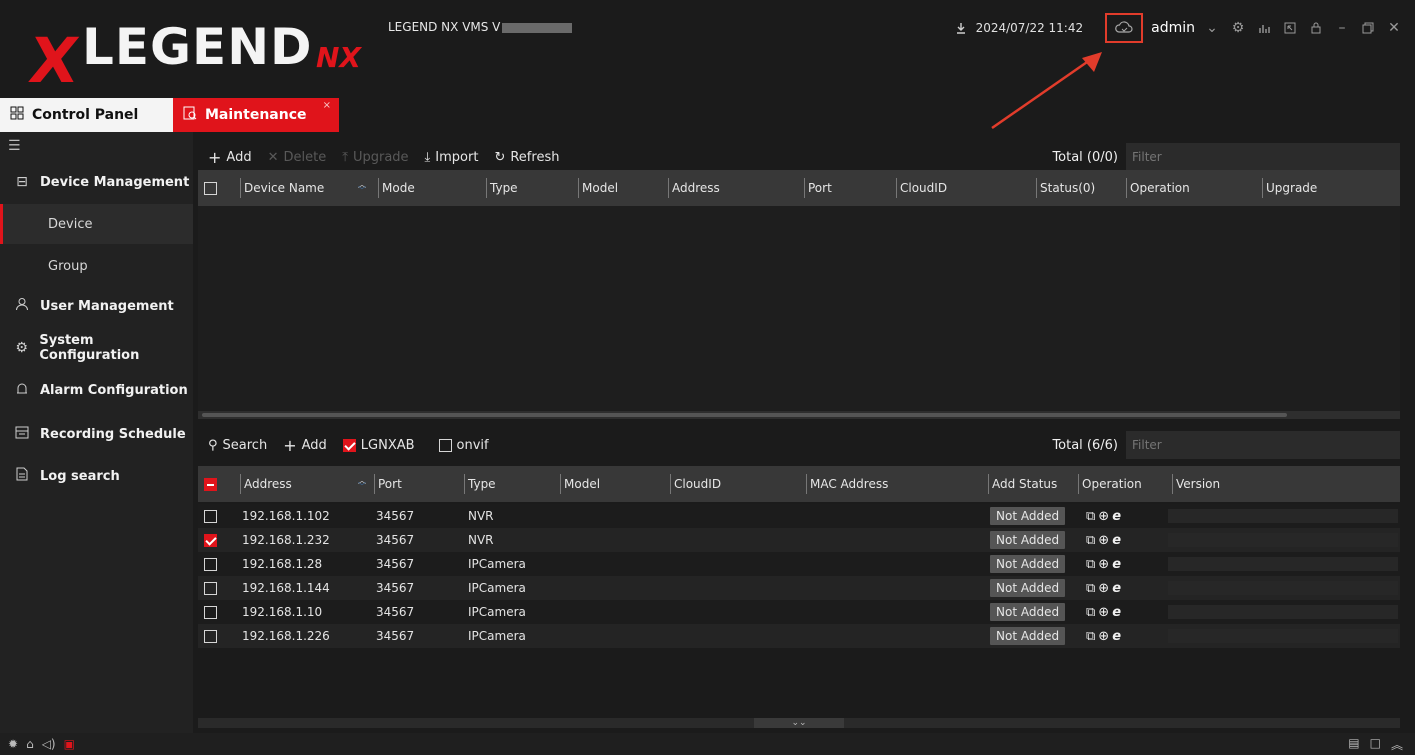 The width and height of the screenshot is (1415, 755). Describe the element at coordinates (1353, 744) in the screenshot. I see `panel-icon: ▤` at that location.